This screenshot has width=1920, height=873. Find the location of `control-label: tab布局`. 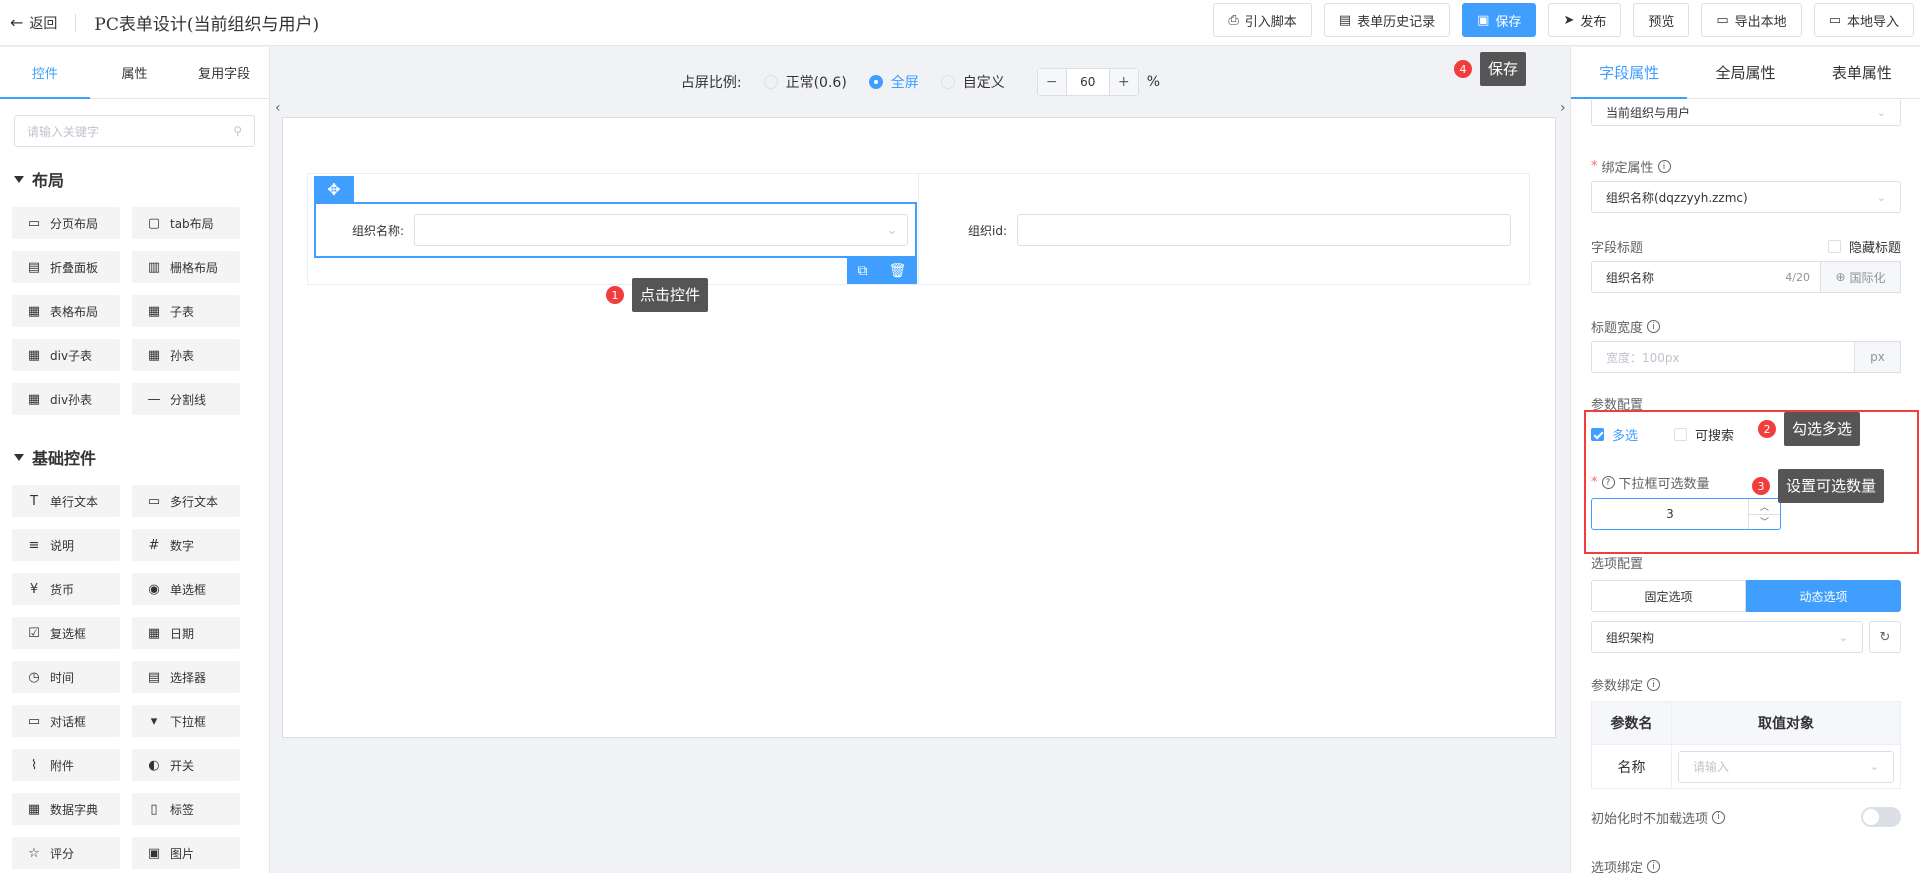

control-label: tab布局 is located at coordinates (192, 223).